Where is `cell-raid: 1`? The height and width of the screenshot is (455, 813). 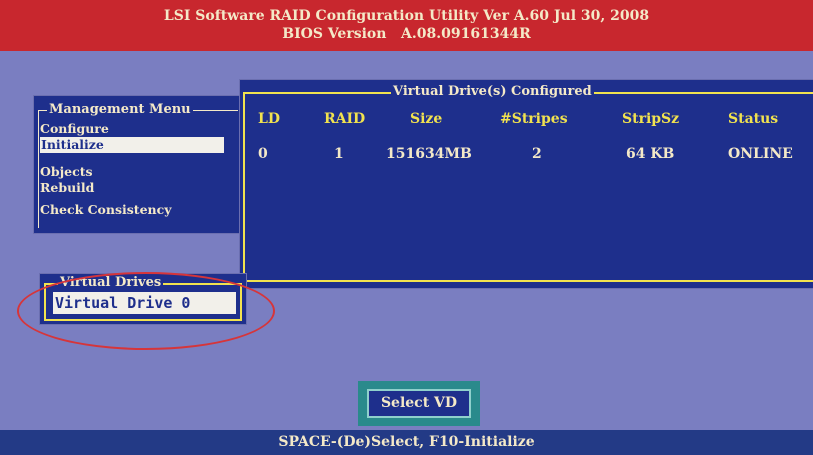
cell-raid: 1 is located at coordinates (339, 154).